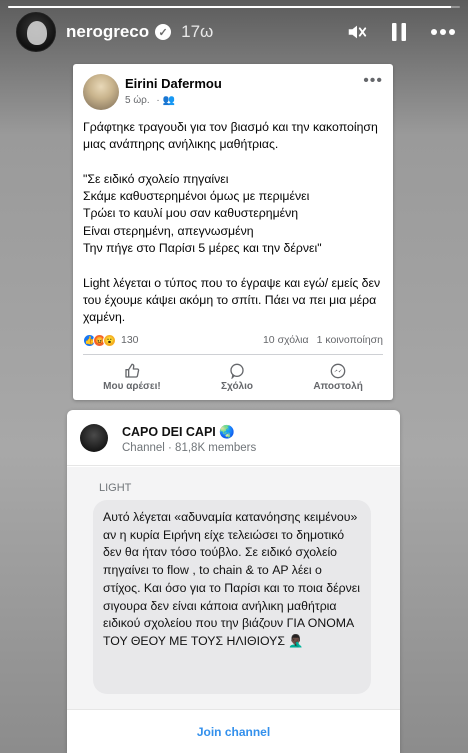 The width and height of the screenshot is (468, 753). I want to click on story-progress-fill, so click(229, 7).